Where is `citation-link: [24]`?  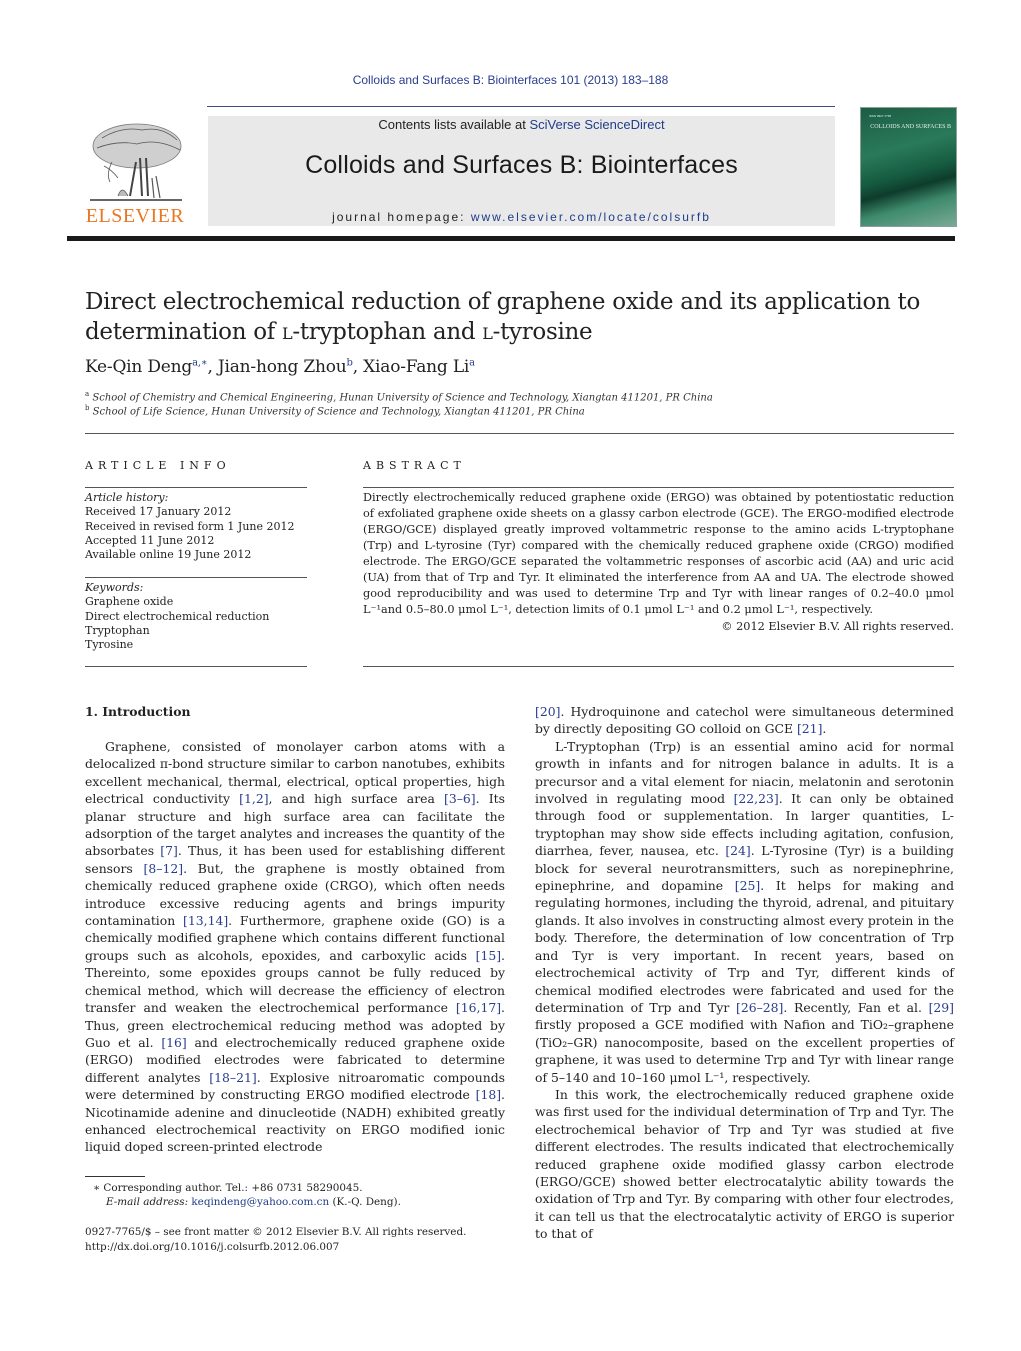 citation-link: [24] is located at coordinates (737, 850).